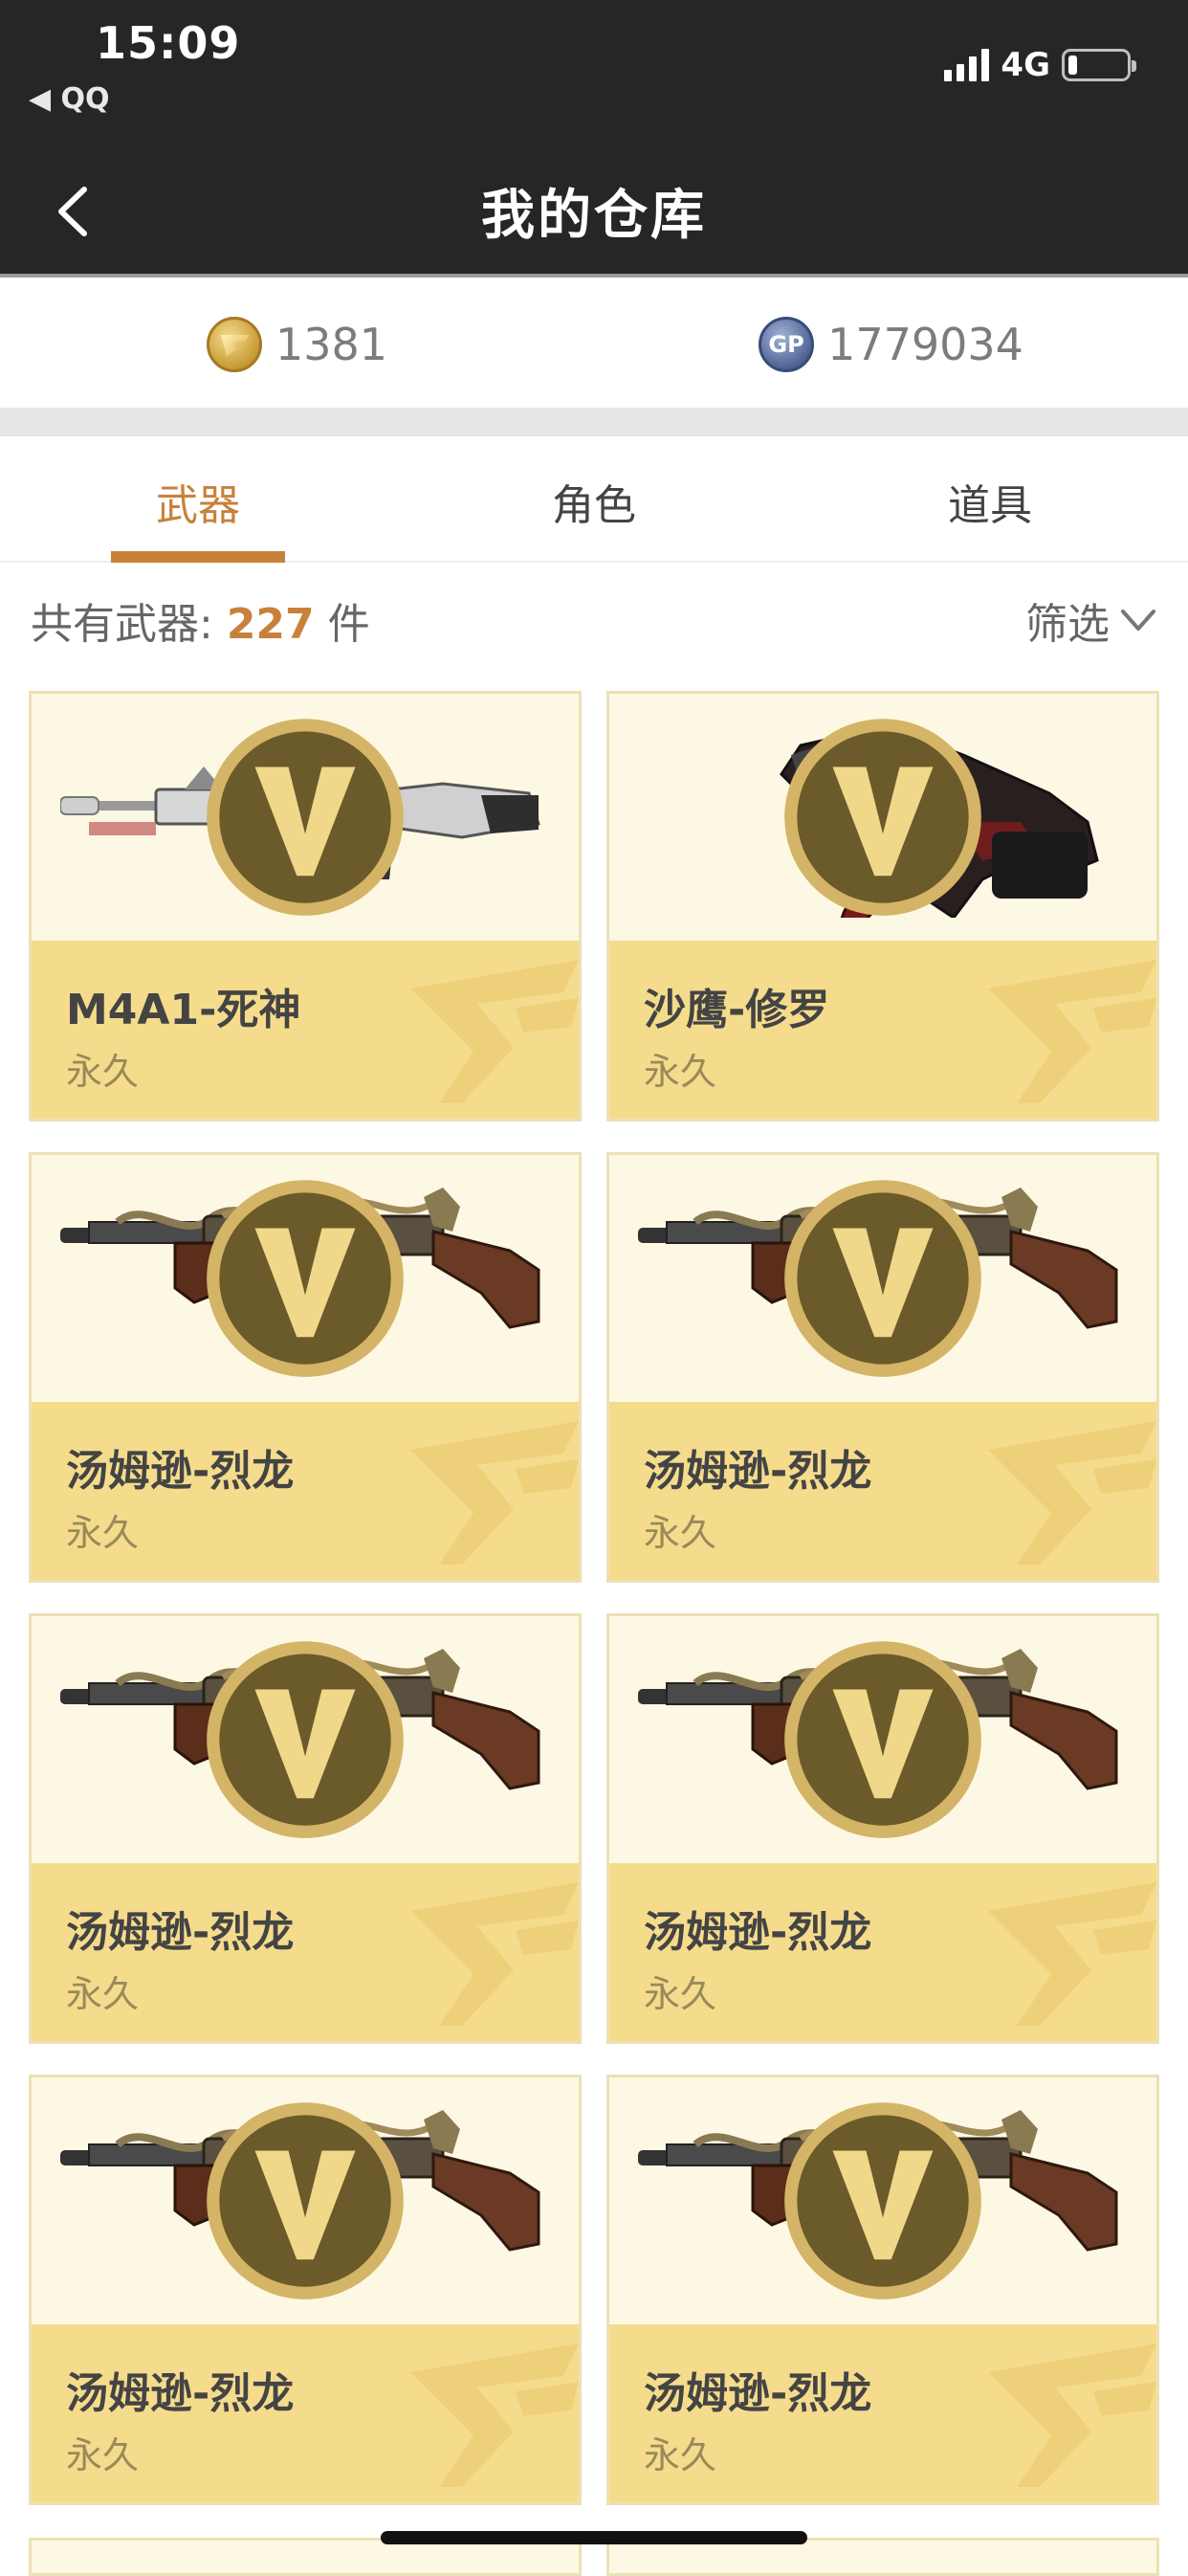  Describe the element at coordinates (168, 43) in the screenshot. I see `status-time: 15:09` at that location.